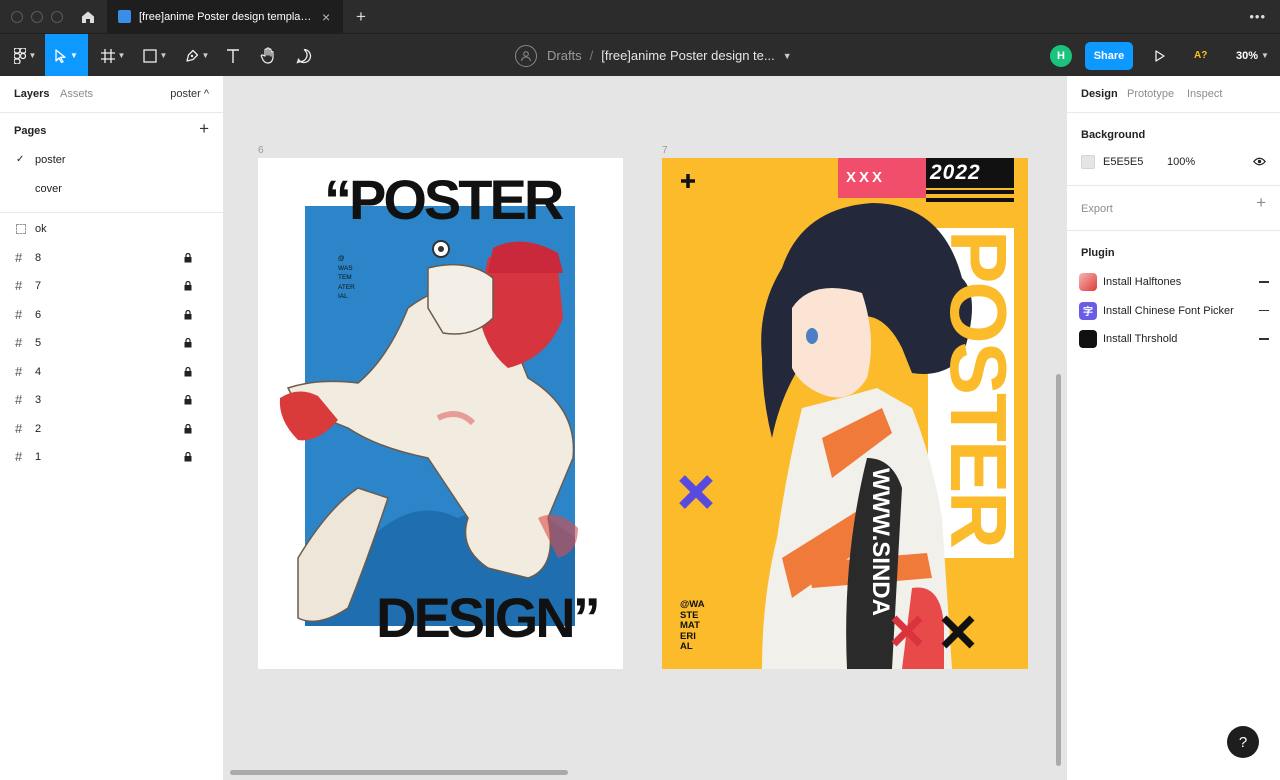  I want to click on plugin-title: Plugin, so click(1098, 253).